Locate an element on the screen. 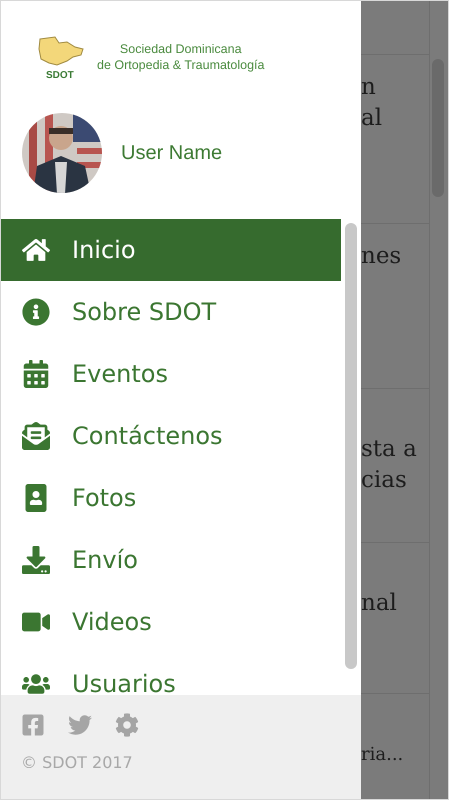  bird-icon is located at coordinates (80, 725).